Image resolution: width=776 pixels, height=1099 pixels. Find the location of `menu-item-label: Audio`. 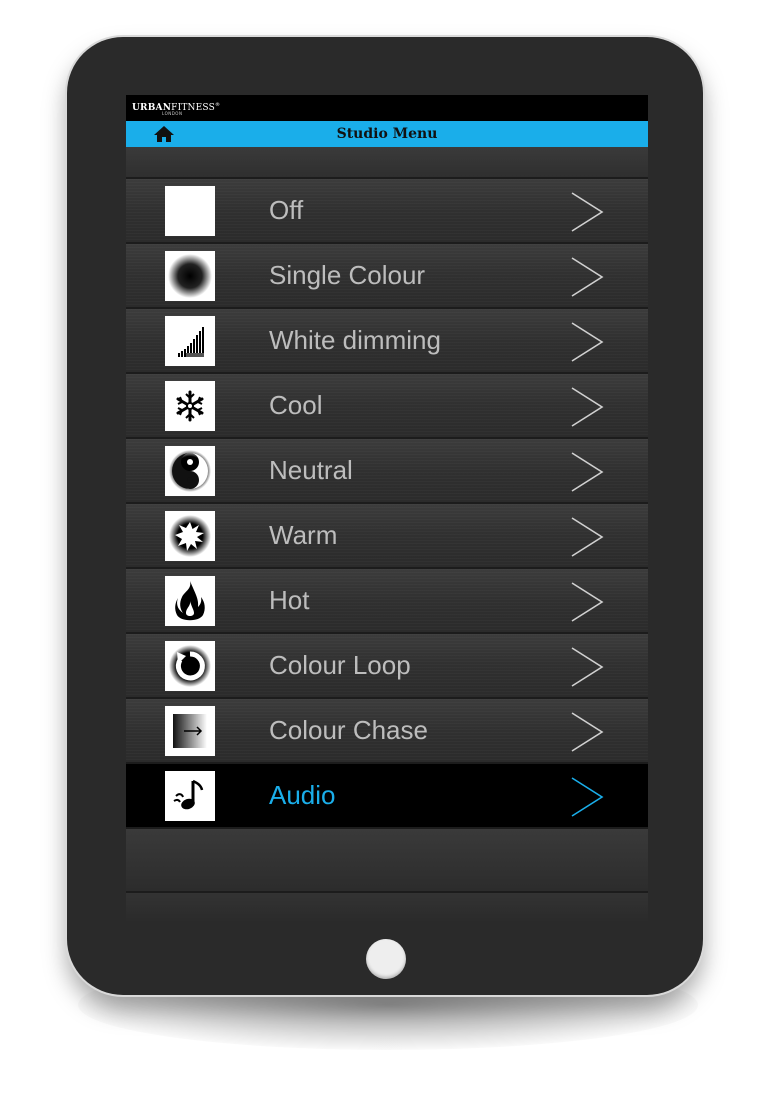

menu-item-label: Audio is located at coordinates (302, 795).